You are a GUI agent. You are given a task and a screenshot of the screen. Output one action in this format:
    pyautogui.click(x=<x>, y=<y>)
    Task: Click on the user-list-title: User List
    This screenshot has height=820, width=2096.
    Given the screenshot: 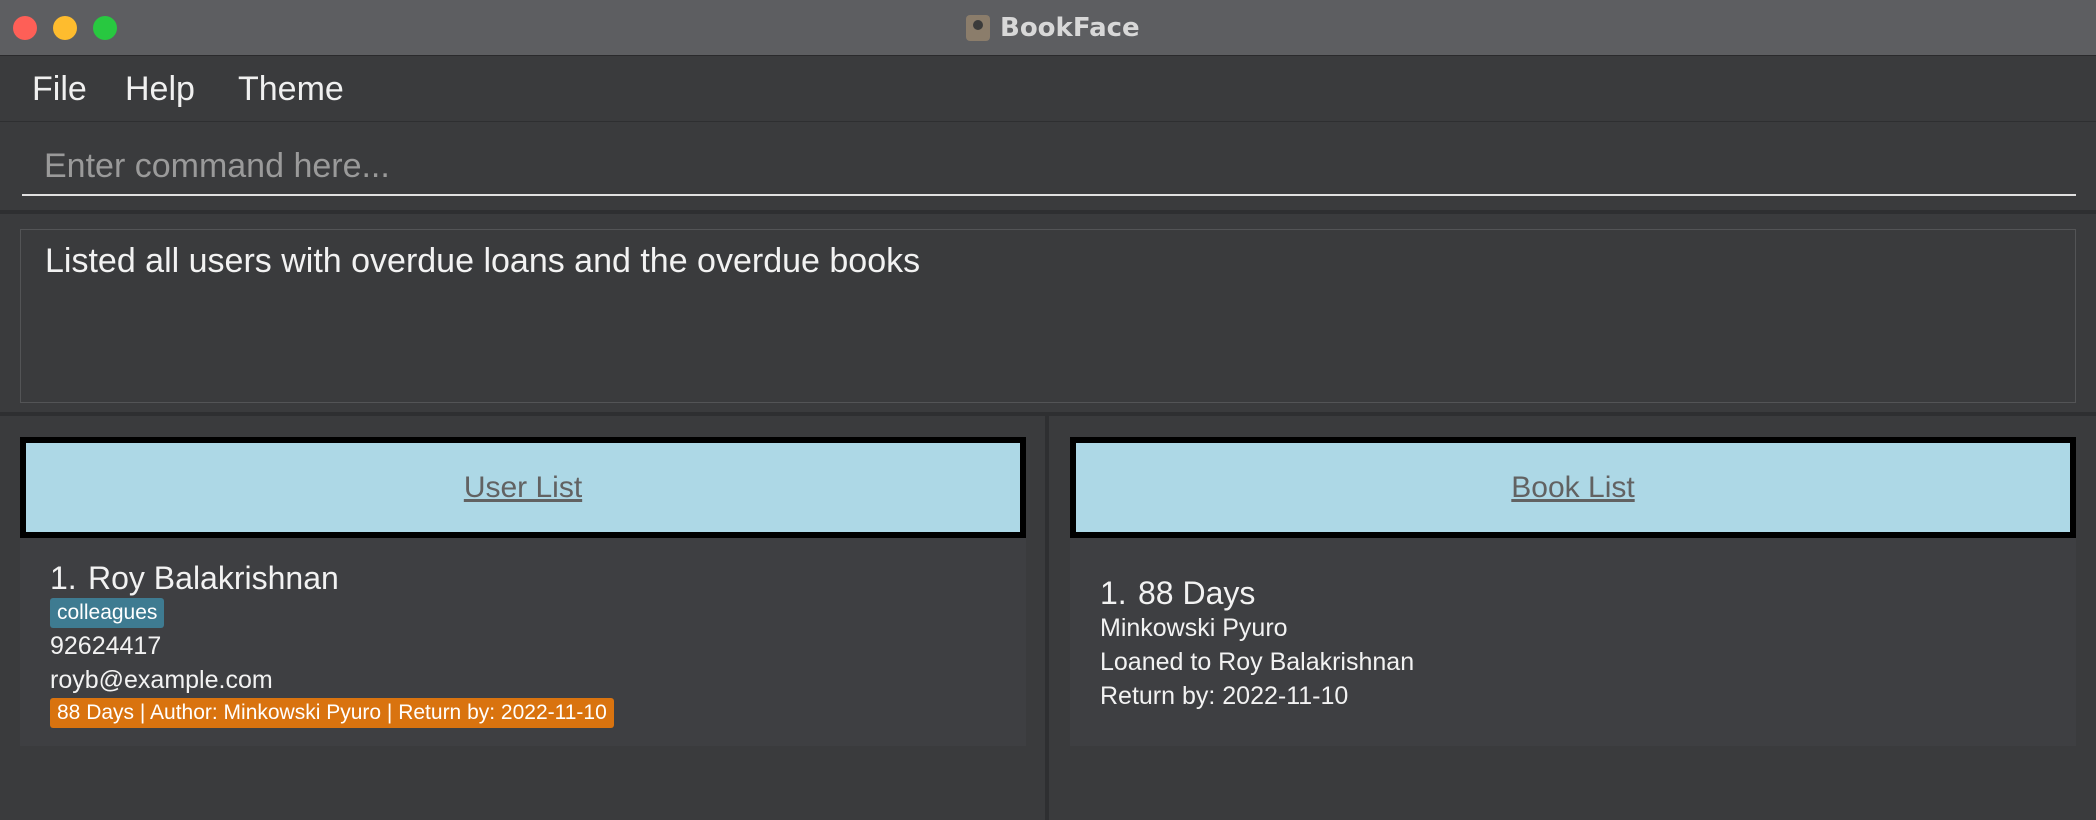 What is the action you would take?
    pyautogui.click(x=523, y=487)
    